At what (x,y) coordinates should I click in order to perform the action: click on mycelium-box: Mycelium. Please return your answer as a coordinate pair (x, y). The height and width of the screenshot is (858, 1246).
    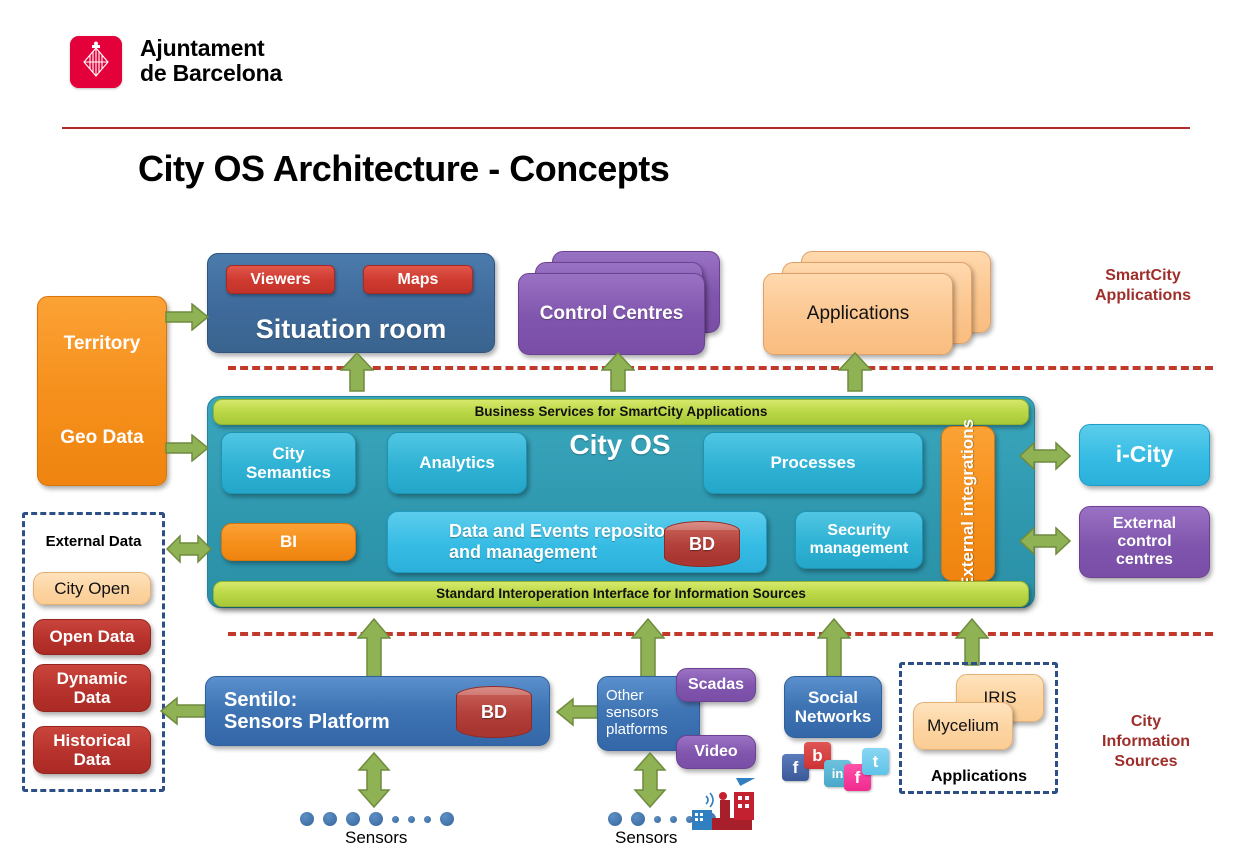
    Looking at the image, I should click on (963, 726).